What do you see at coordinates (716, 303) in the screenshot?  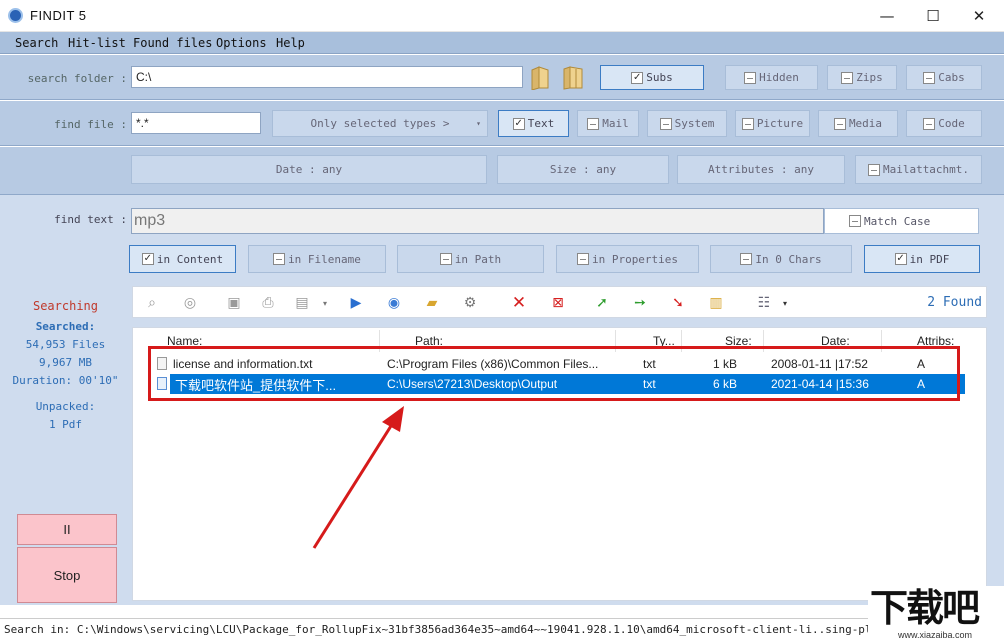 I see `zip-icon: ▥` at bounding box center [716, 303].